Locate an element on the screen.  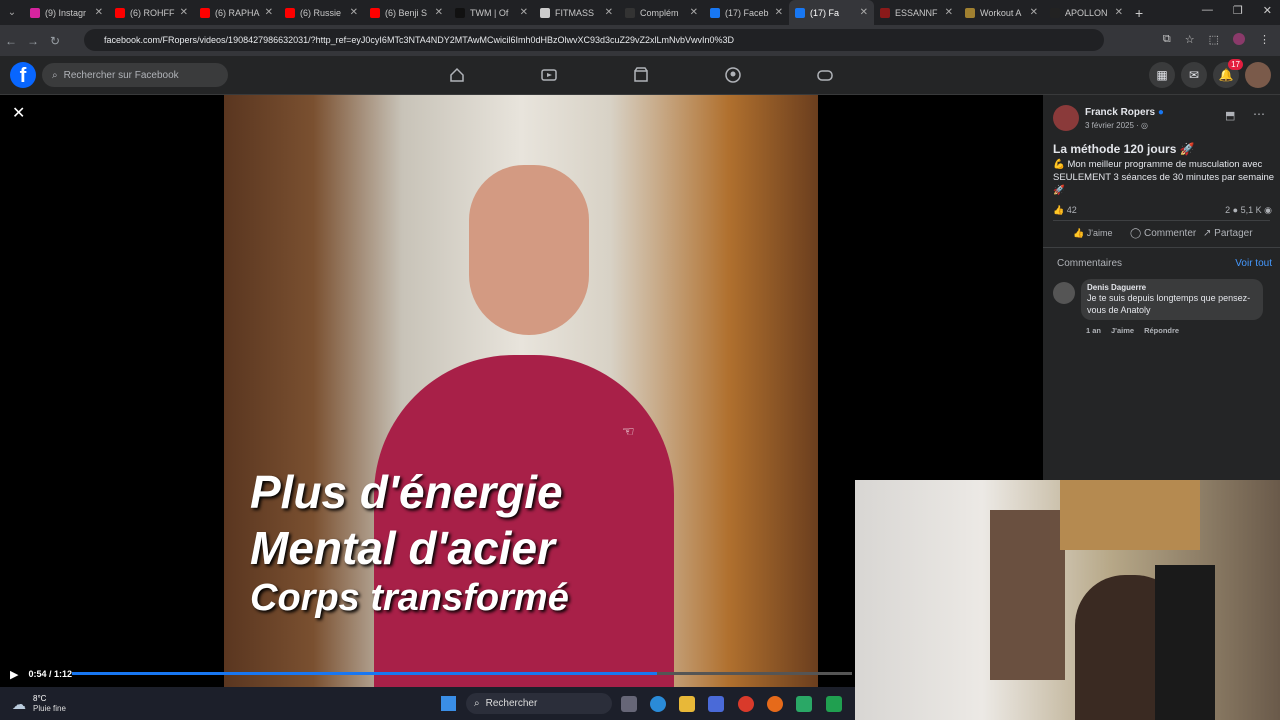
browser-tab: (6) Benji S ✕ is located at coordinates (406, 12).